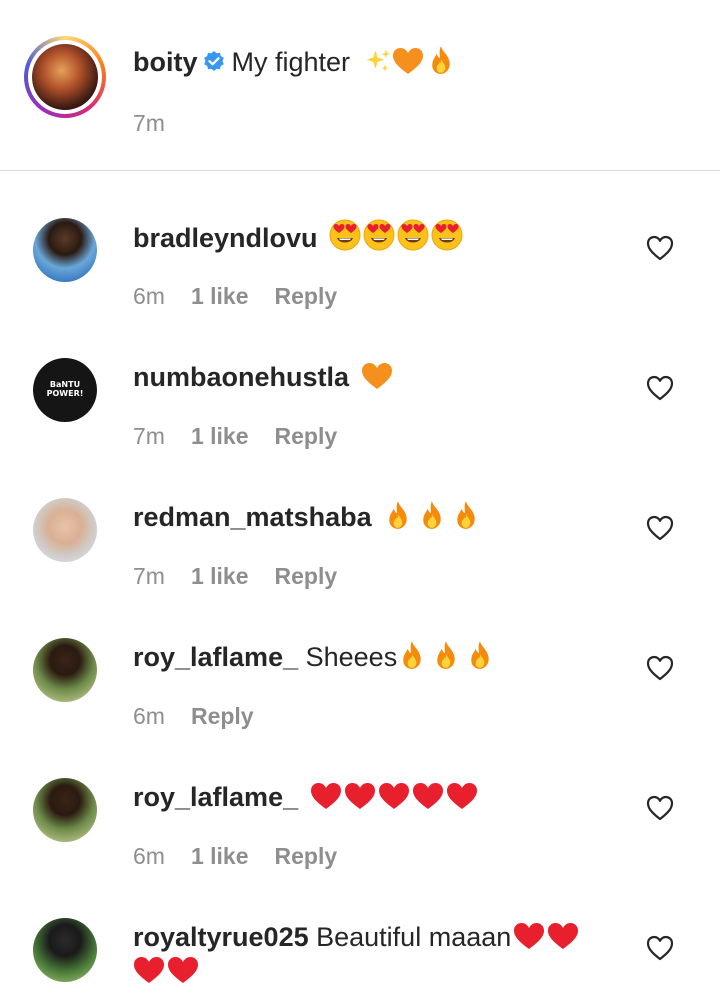  Describe the element at coordinates (305, 797) in the screenshot. I see `comment-line: roy_laflame_` at that location.